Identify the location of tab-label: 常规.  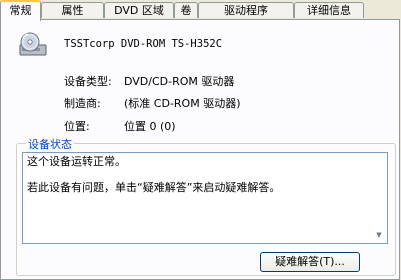
(20, 10).